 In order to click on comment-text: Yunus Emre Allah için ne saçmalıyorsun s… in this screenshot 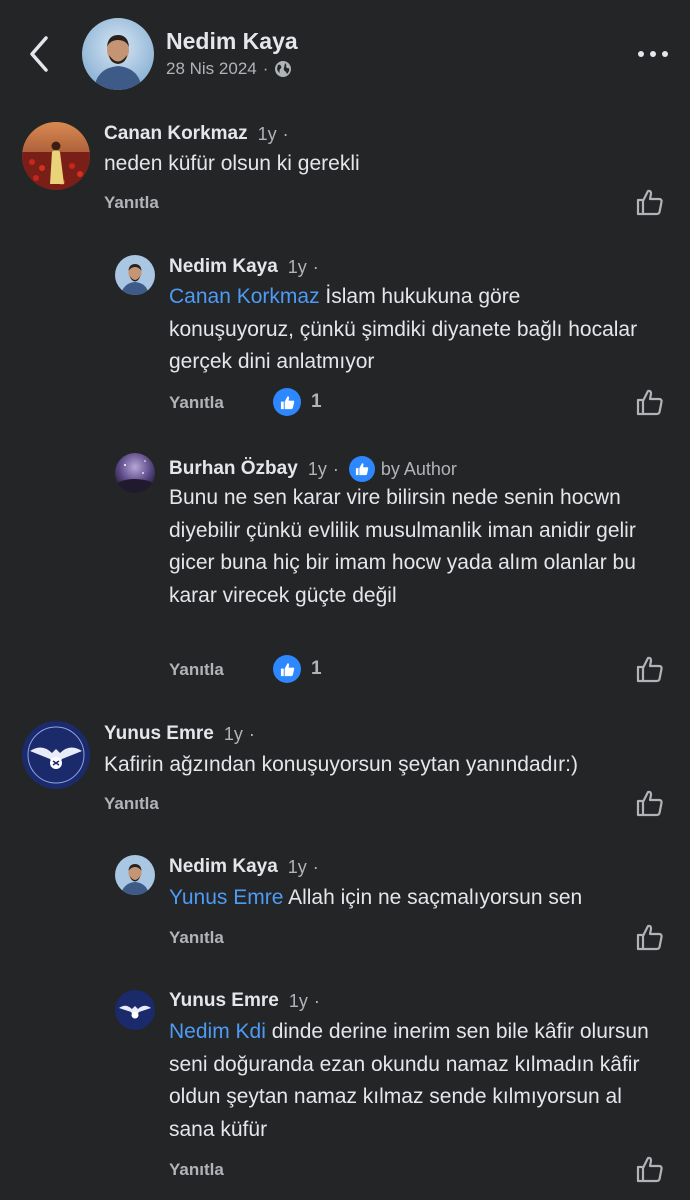, I will do `click(414, 898)`.